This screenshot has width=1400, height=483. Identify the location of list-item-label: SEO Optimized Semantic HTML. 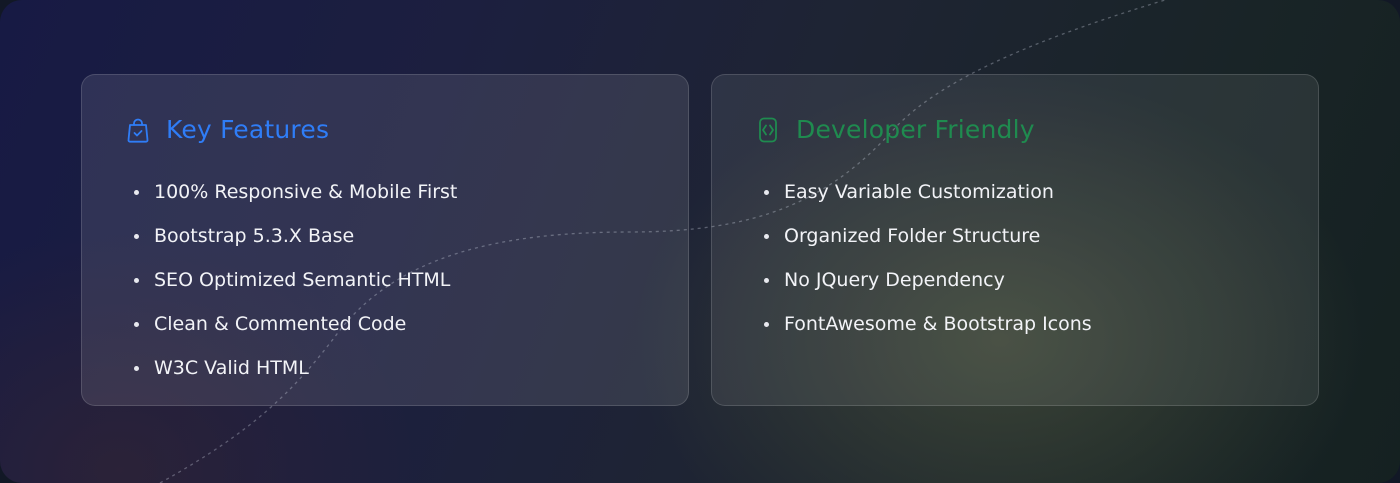
(302, 280).